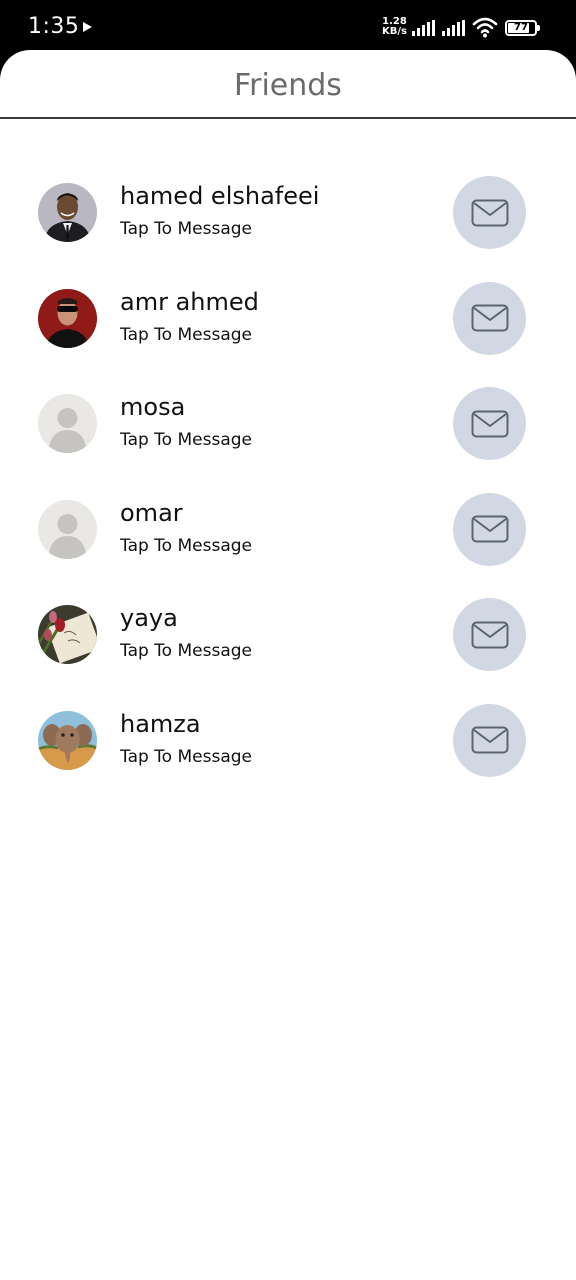  What do you see at coordinates (149, 618) in the screenshot?
I see `friend-name: yaya` at bounding box center [149, 618].